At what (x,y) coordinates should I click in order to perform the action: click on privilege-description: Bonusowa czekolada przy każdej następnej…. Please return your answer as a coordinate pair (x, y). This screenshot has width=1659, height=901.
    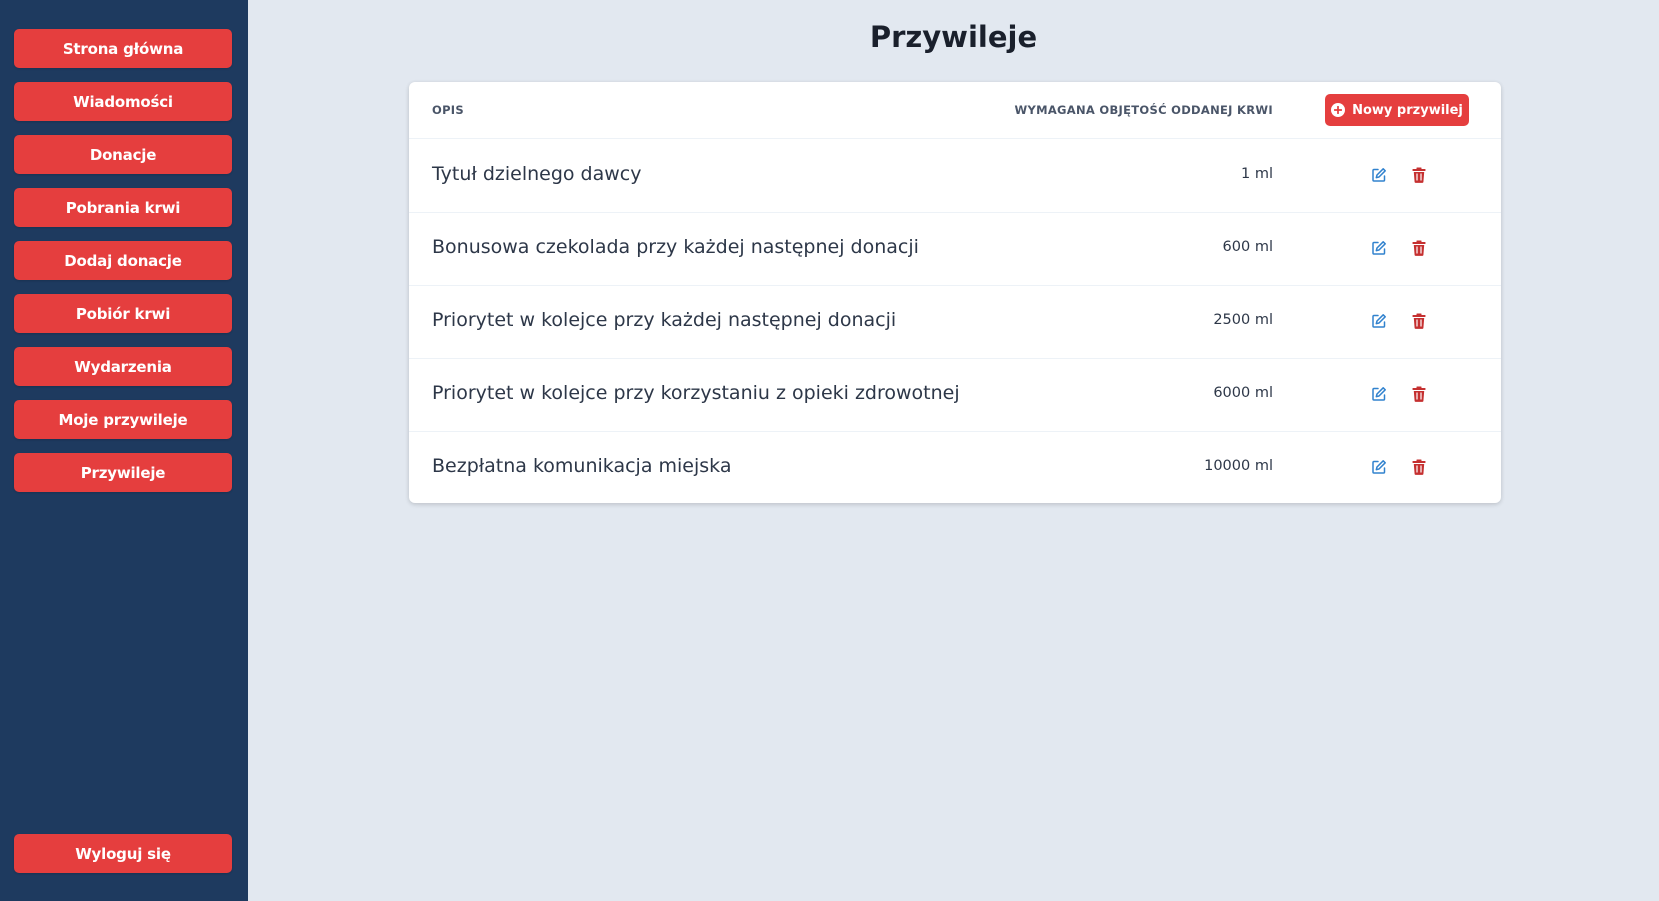
    Looking at the image, I should click on (675, 247).